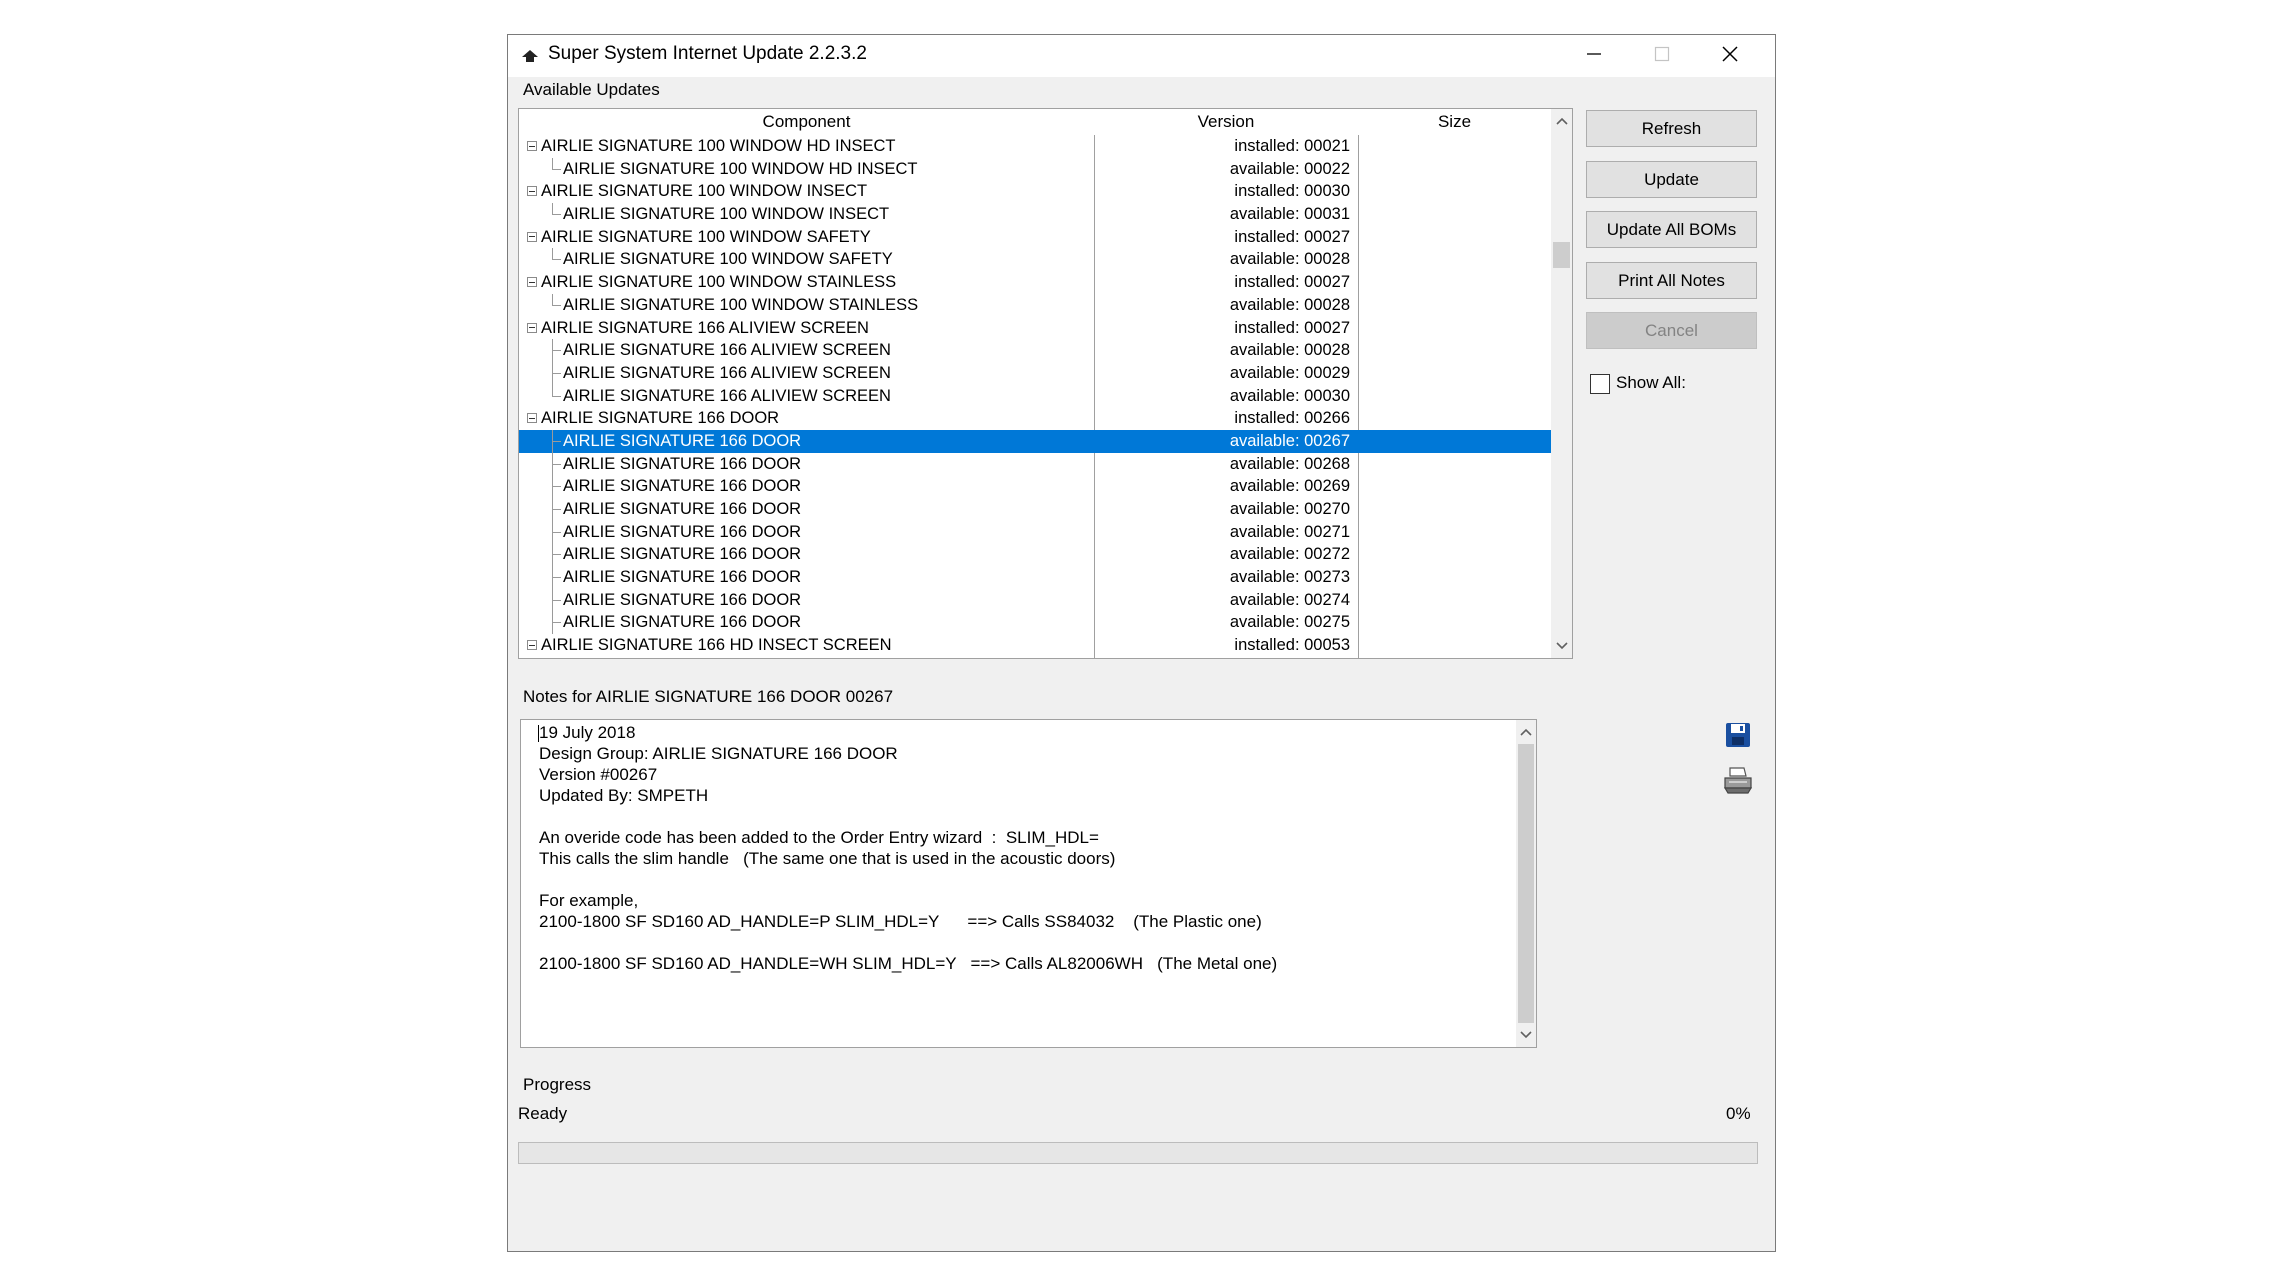  I want to click on component-name: AIRLIE SIGNATURE 100 WINDOW HD INSECT, so click(740, 168).